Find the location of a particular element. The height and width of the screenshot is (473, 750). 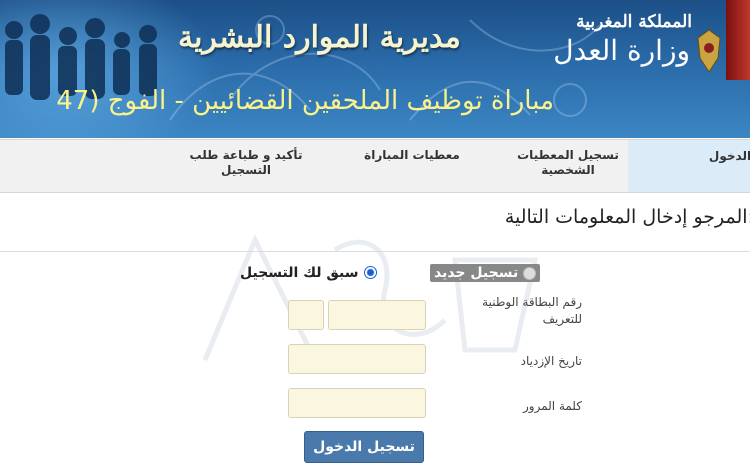

kingdom-label: المملكة المغربية is located at coordinates (634, 22).